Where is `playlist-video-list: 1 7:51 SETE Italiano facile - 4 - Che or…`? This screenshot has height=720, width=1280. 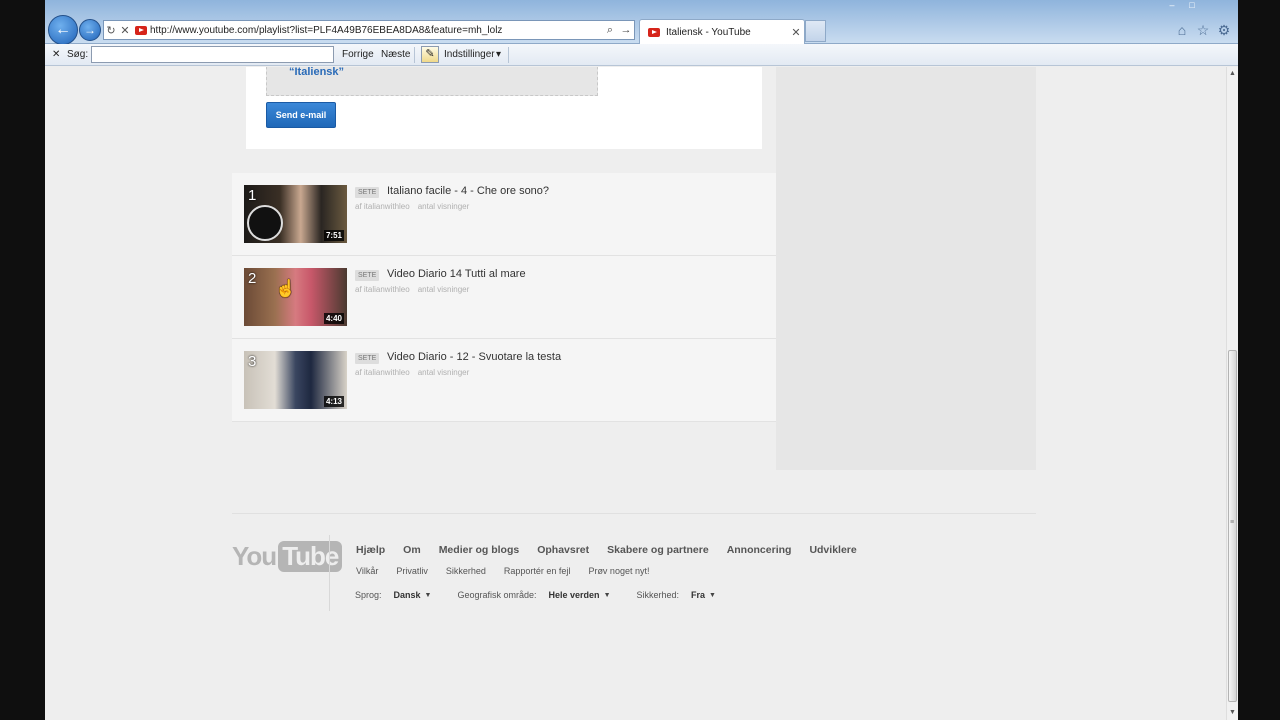 playlist-video-list: 1 7:51 SETE Italiano facile - 4 - Che or… is located at coordinates (504, 297).